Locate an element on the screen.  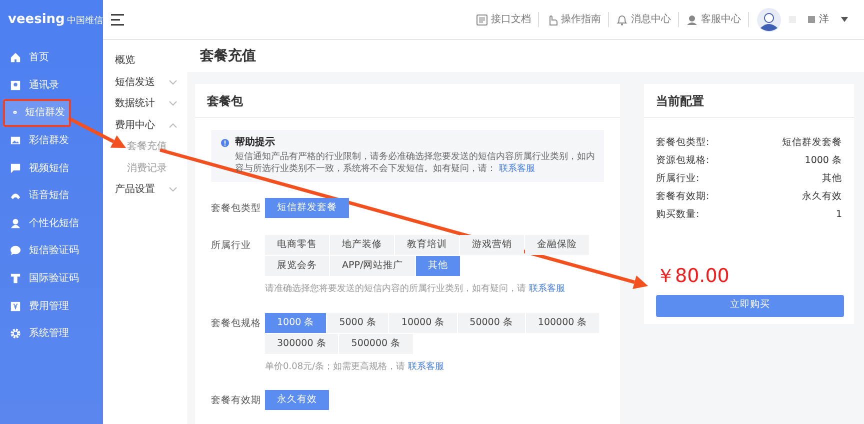
gear-icon is located at coordinates (15, 334).